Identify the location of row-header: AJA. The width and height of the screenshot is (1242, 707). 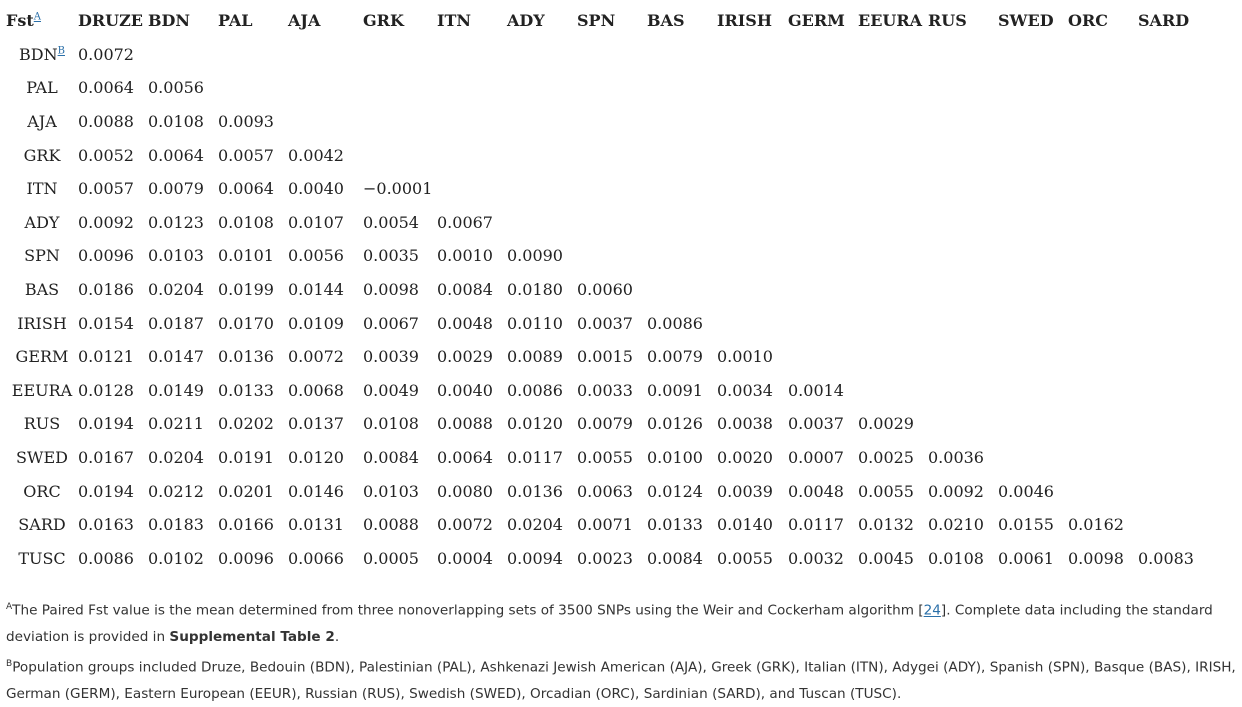
(42, 122).